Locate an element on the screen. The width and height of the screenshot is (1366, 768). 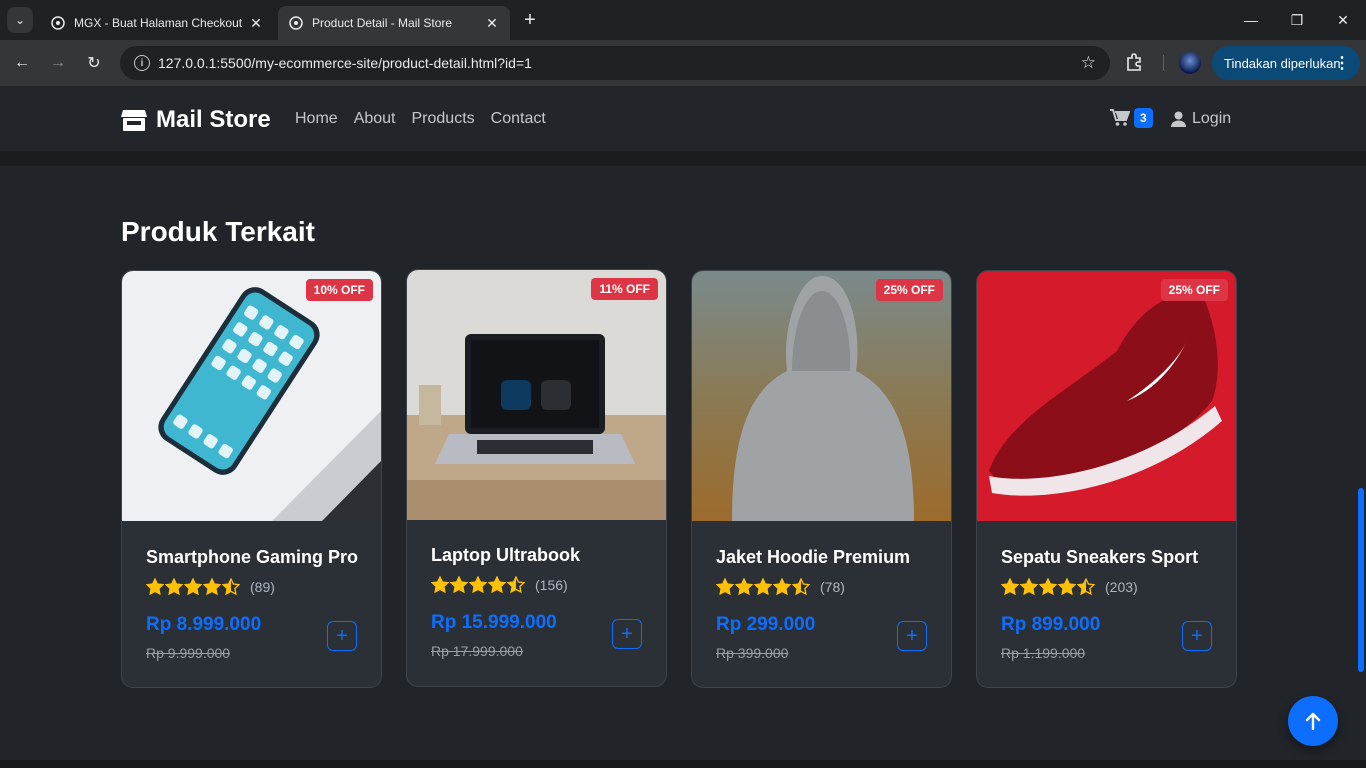
product-name: Sepatu Sneakers Sport is located at coordinates (1099, 557).